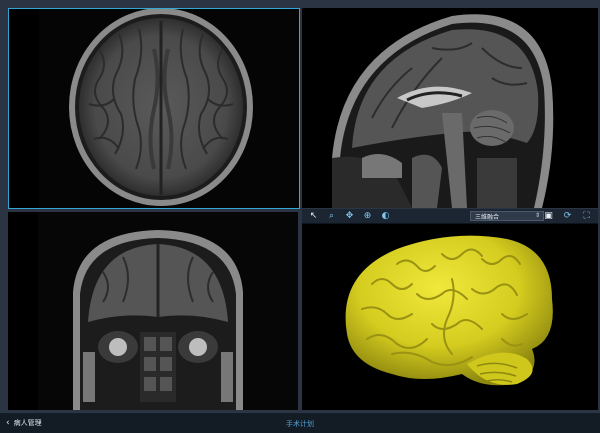 The image size is (600, 433). Describe the element at coordinates (367, 216) in the screenshot. I see `rotate-icon: ⊕` at that location.